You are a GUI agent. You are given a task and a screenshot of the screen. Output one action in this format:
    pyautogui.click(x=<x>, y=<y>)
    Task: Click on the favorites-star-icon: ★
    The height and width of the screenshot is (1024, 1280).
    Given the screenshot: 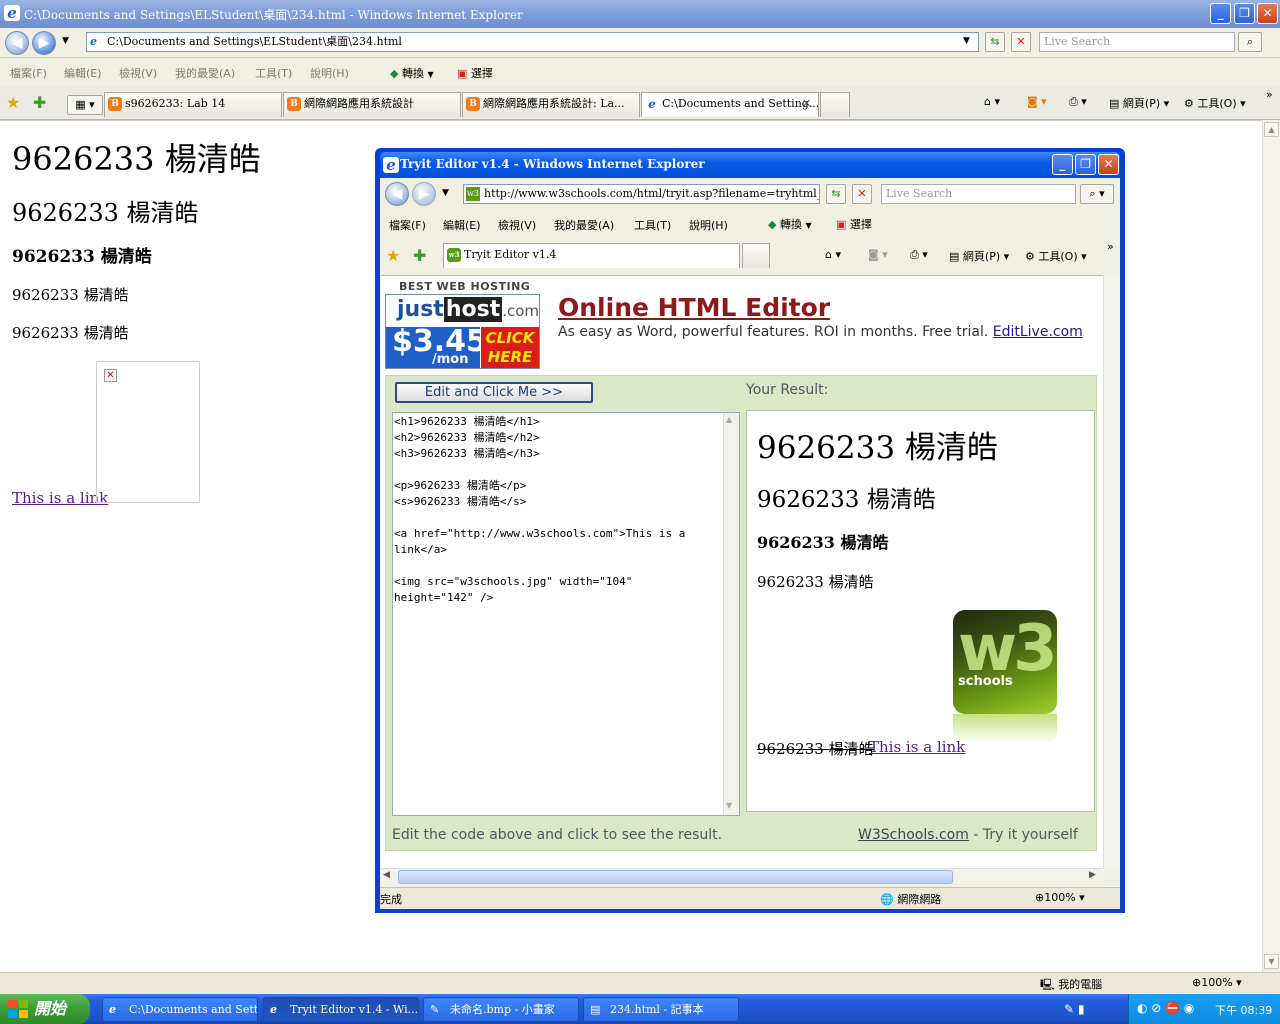 What is the action you would take?
    pyautogui.click(x=13, y=102)
    